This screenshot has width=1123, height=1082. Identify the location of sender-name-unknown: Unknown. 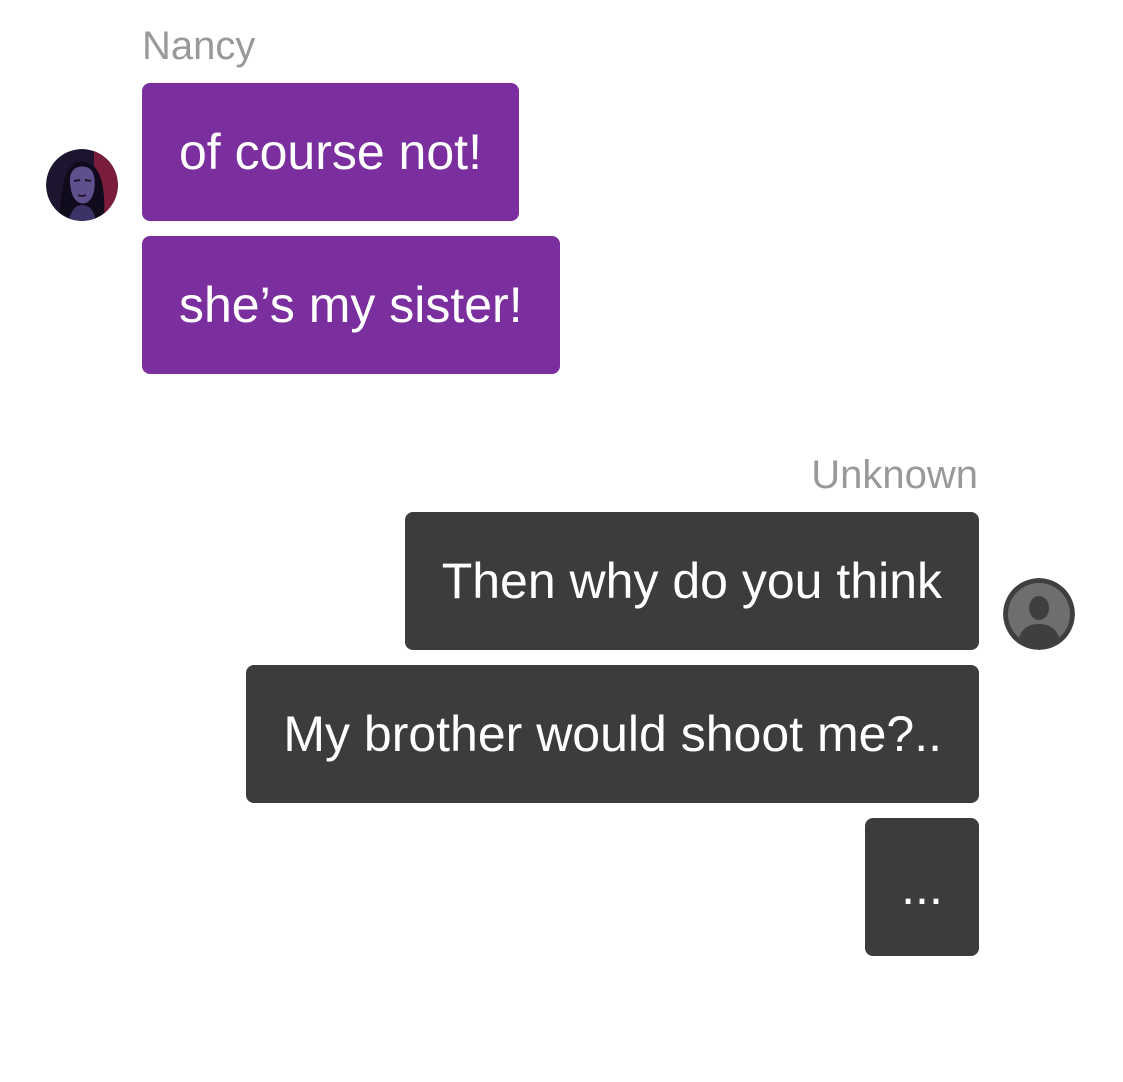
(894, 475).